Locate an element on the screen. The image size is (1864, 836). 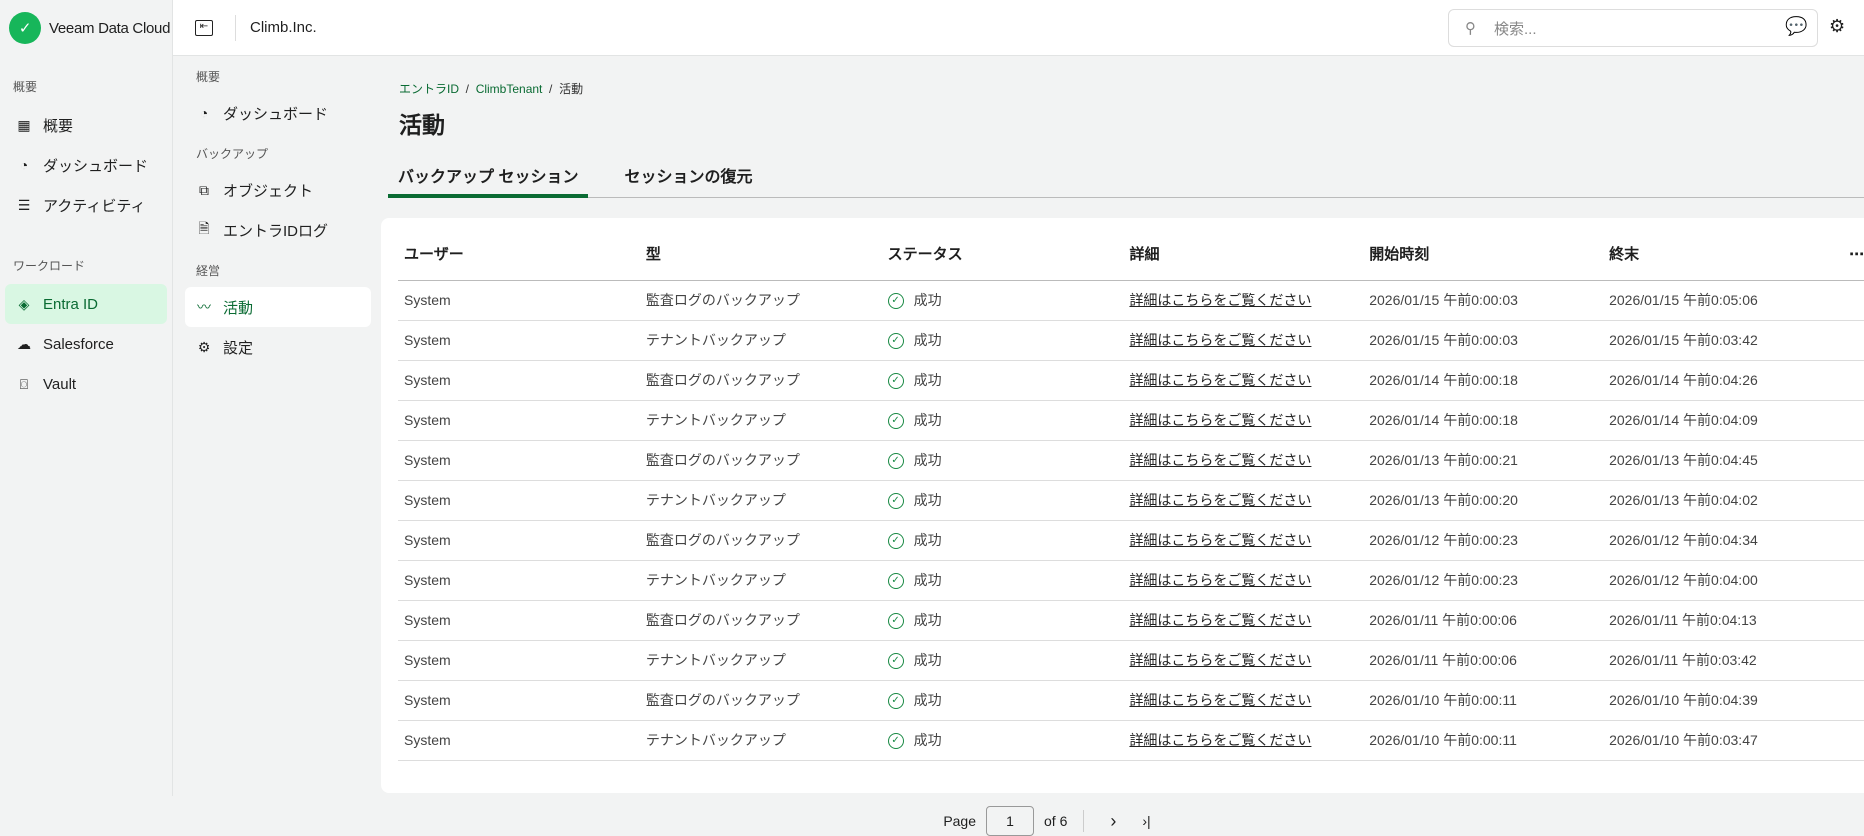
end-time-cell: 2026/01/11 午前0:04:13 is located at coordinates (1723, 620).